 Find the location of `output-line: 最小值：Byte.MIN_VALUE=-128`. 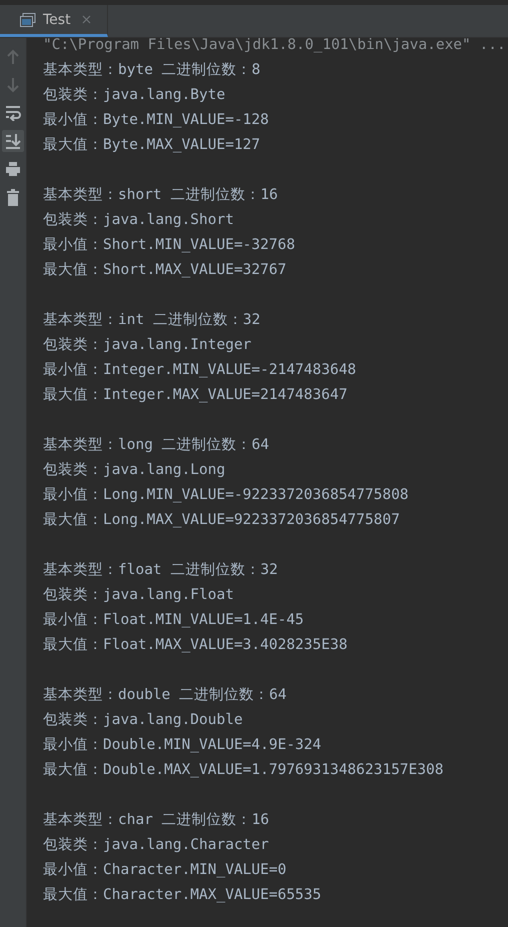

output-line: 最小值：Byte.MIN_VALUE=-128 is located at coordinates (156, 120).